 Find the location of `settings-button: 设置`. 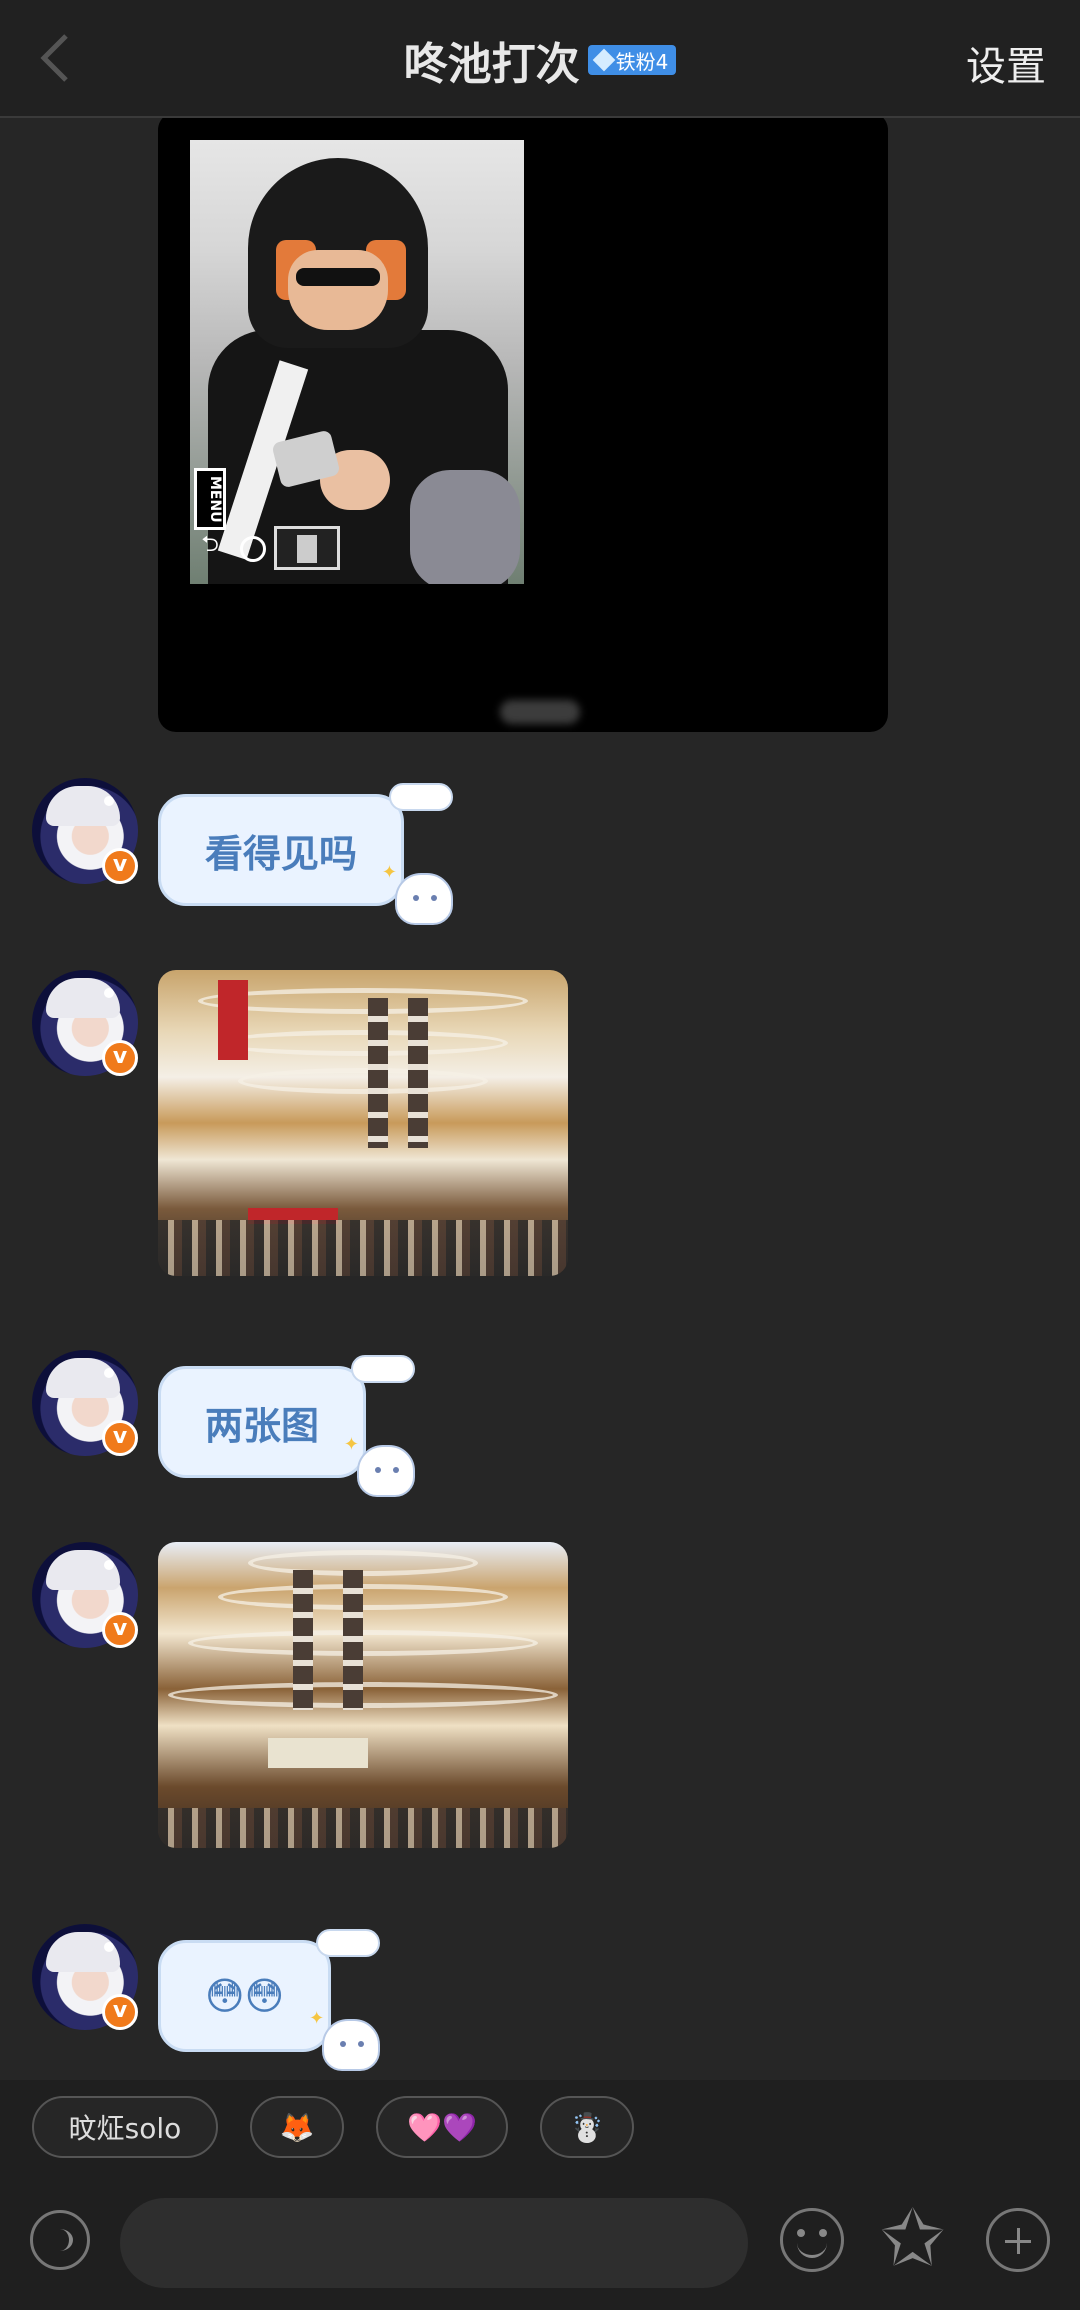

settings-button: 设置 is located at coordinates (1006, 63).